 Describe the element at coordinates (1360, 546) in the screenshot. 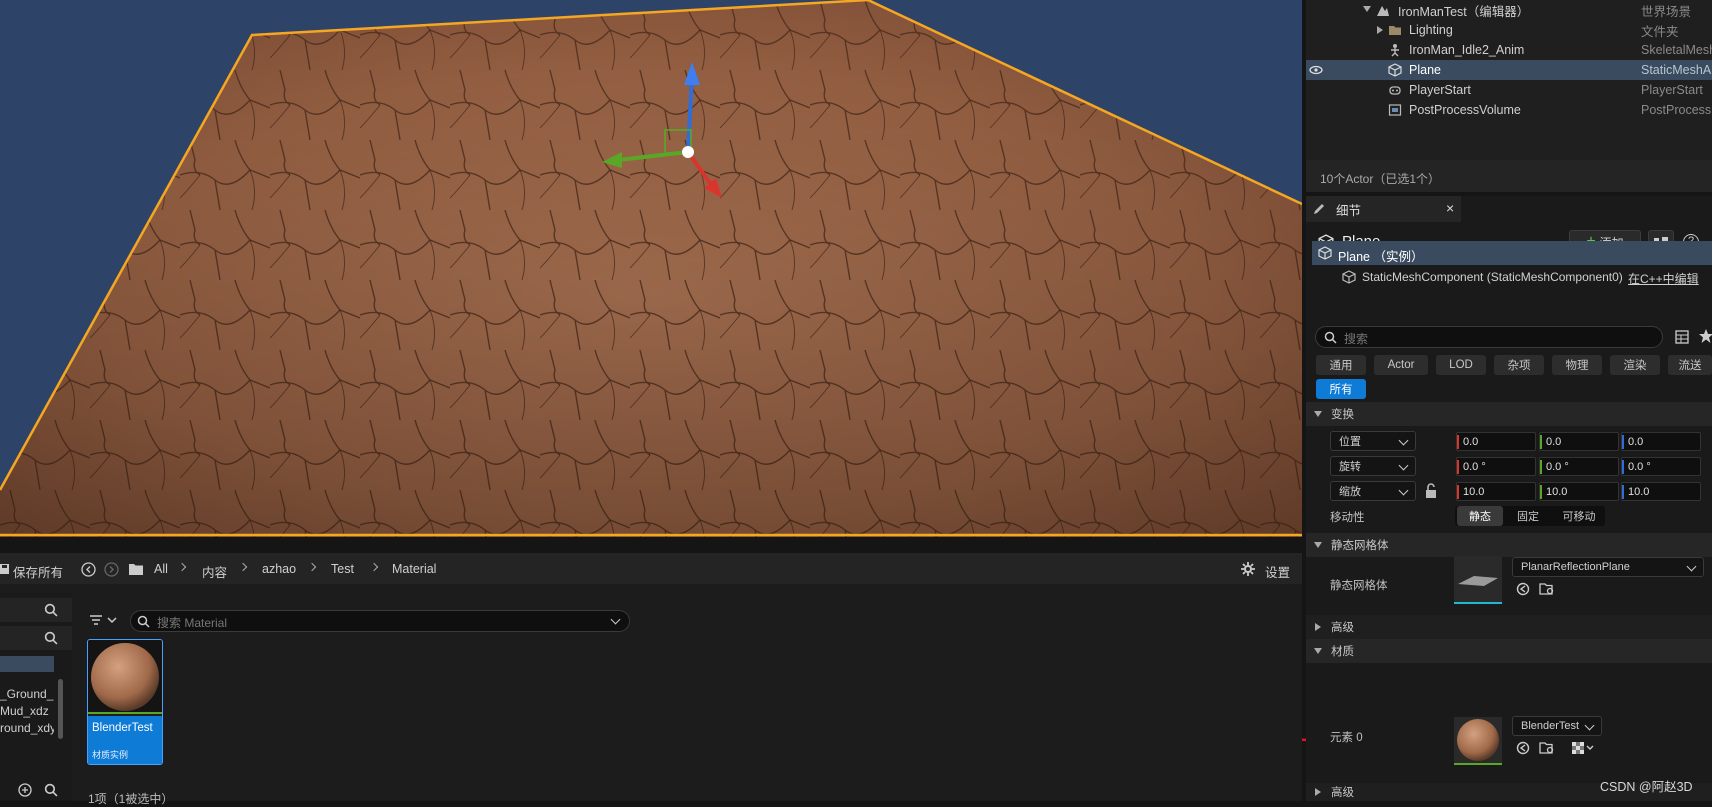

I see `section-title: 静态网格体` at that location.